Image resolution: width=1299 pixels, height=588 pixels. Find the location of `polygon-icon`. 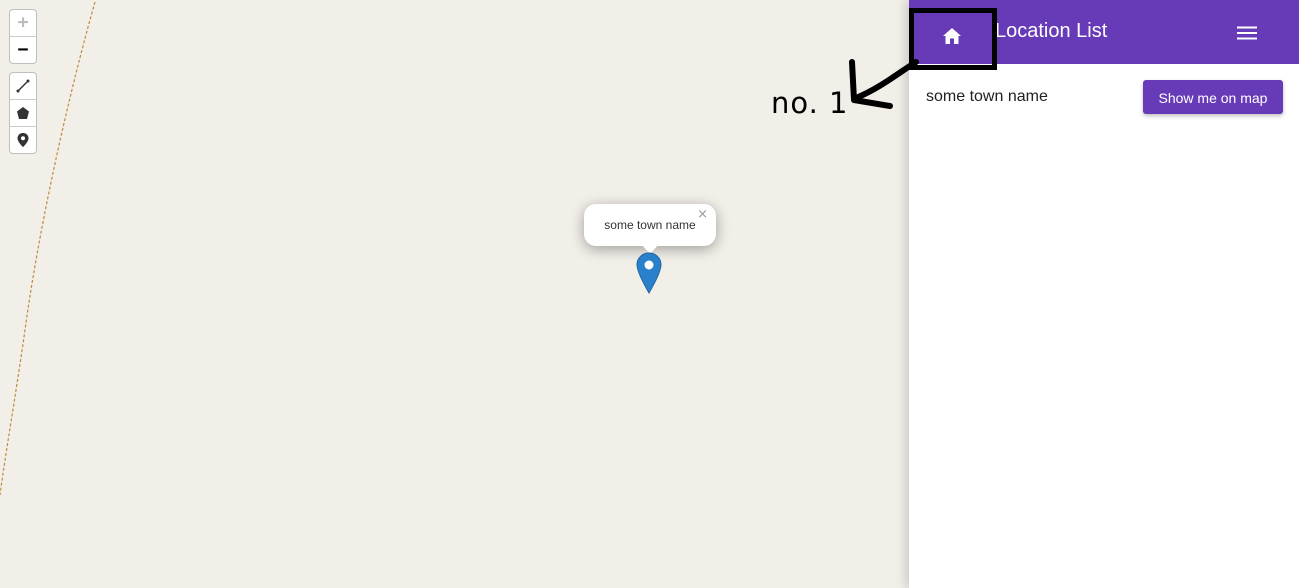

polygon-icon is located at coordinates (23, 113).